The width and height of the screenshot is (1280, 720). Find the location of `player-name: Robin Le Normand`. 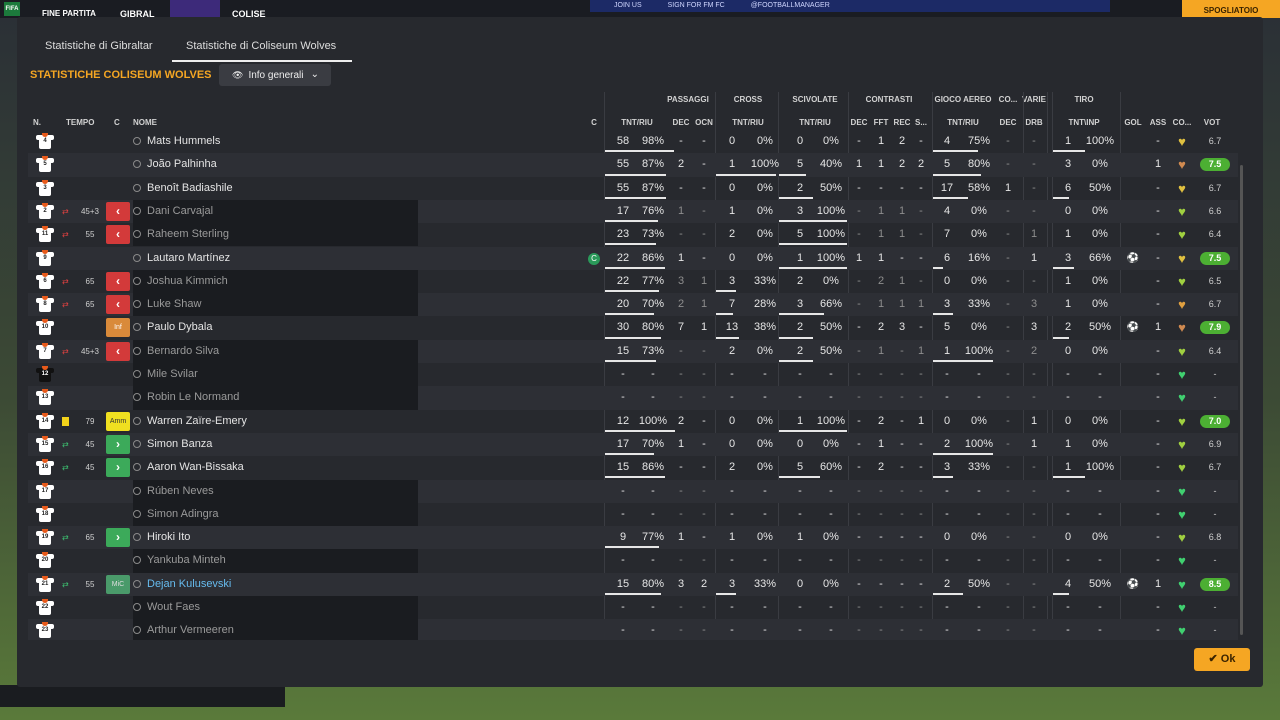

player-name: Robin Le Normand is located at coordinates (275, 398).